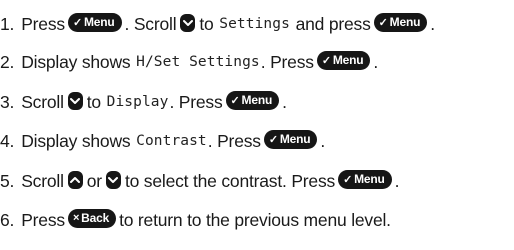  Describe the element at coordinates (95, 218) in the screenshot. I see `back-button-label: Back` at that location.